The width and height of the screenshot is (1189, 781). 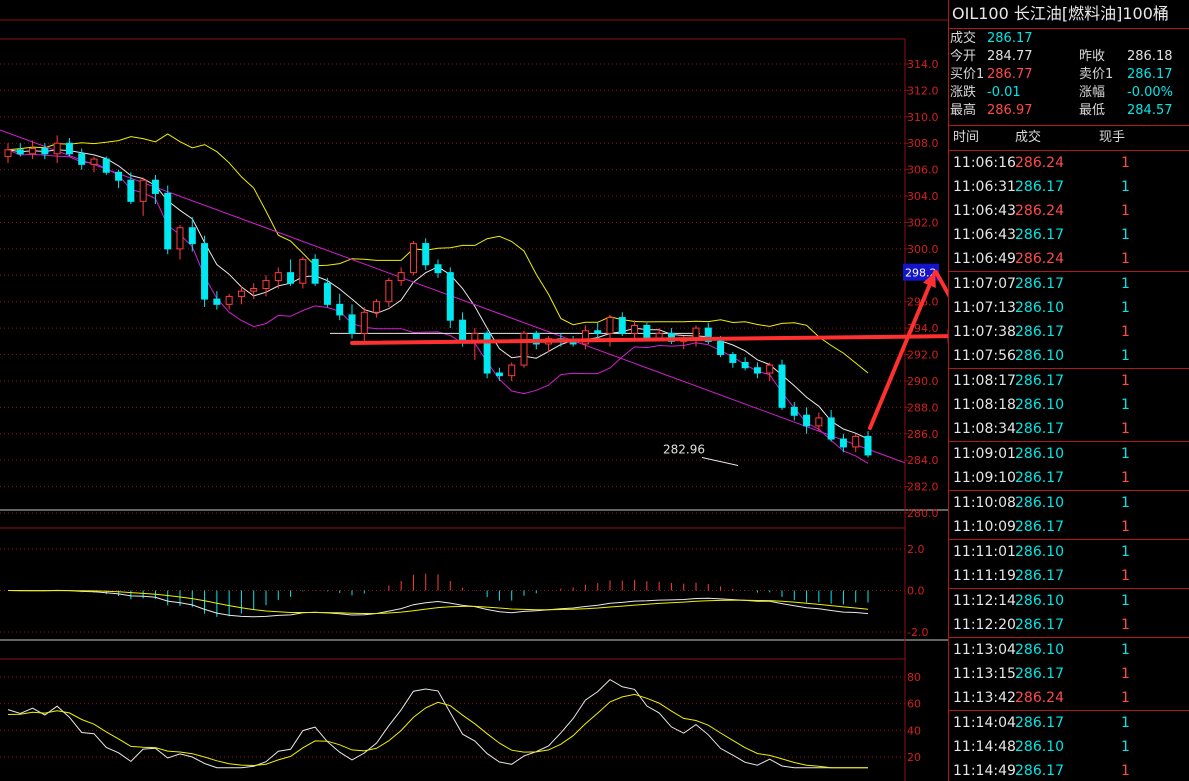 What do you see at coordinates (1069, 698) in the screenshot?
I see `trade-row: 11:13:42 286.24 1` at bounding box center [1069, 698].